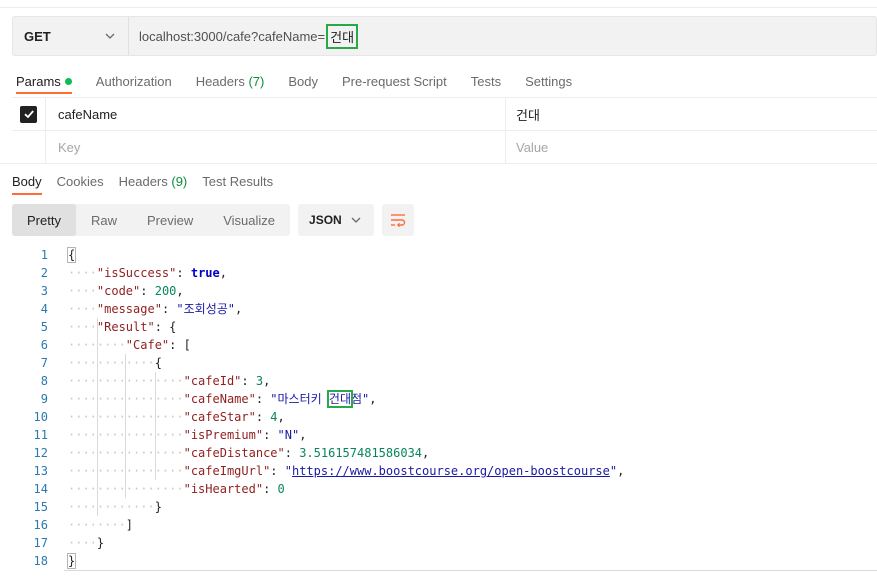 The width and height of the screenshot is (877, 580). I want to click on tab-cookies-label: Cookies, so click(80, 181).